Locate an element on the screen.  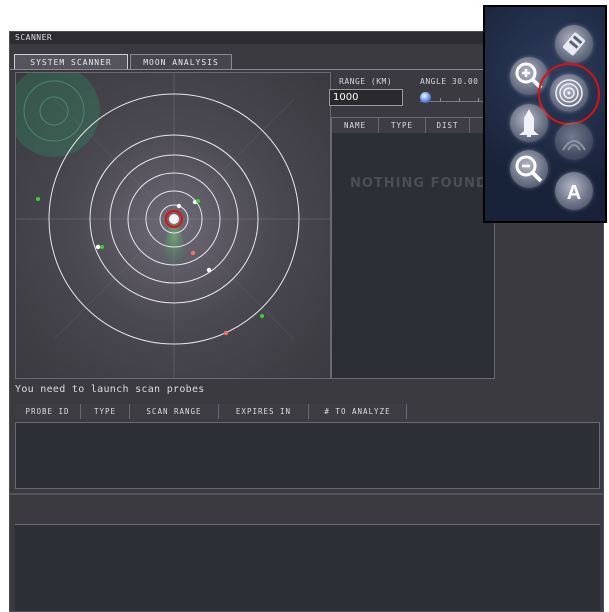
analyze-label: A is located at coordinates (574, 193).